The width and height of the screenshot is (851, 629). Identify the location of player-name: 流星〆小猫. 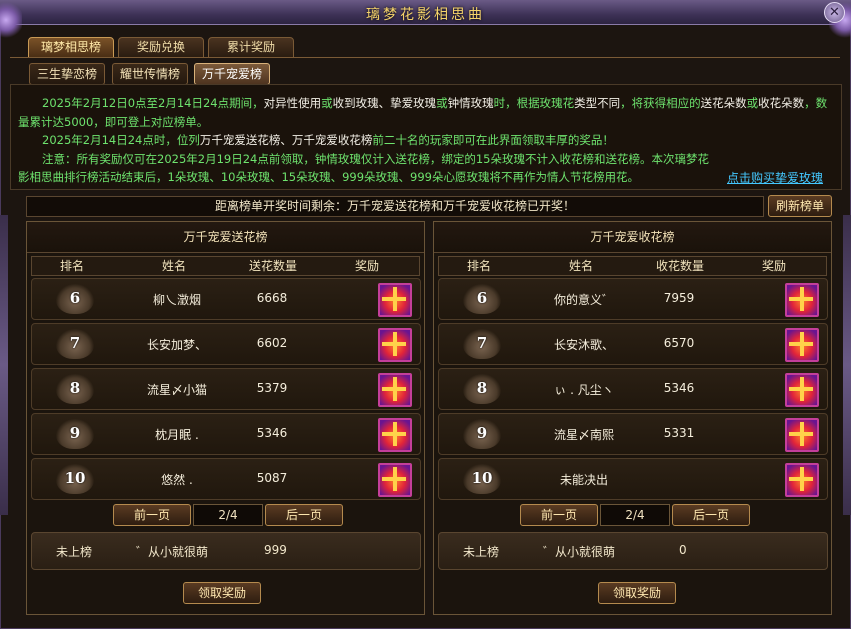
(176, 390).